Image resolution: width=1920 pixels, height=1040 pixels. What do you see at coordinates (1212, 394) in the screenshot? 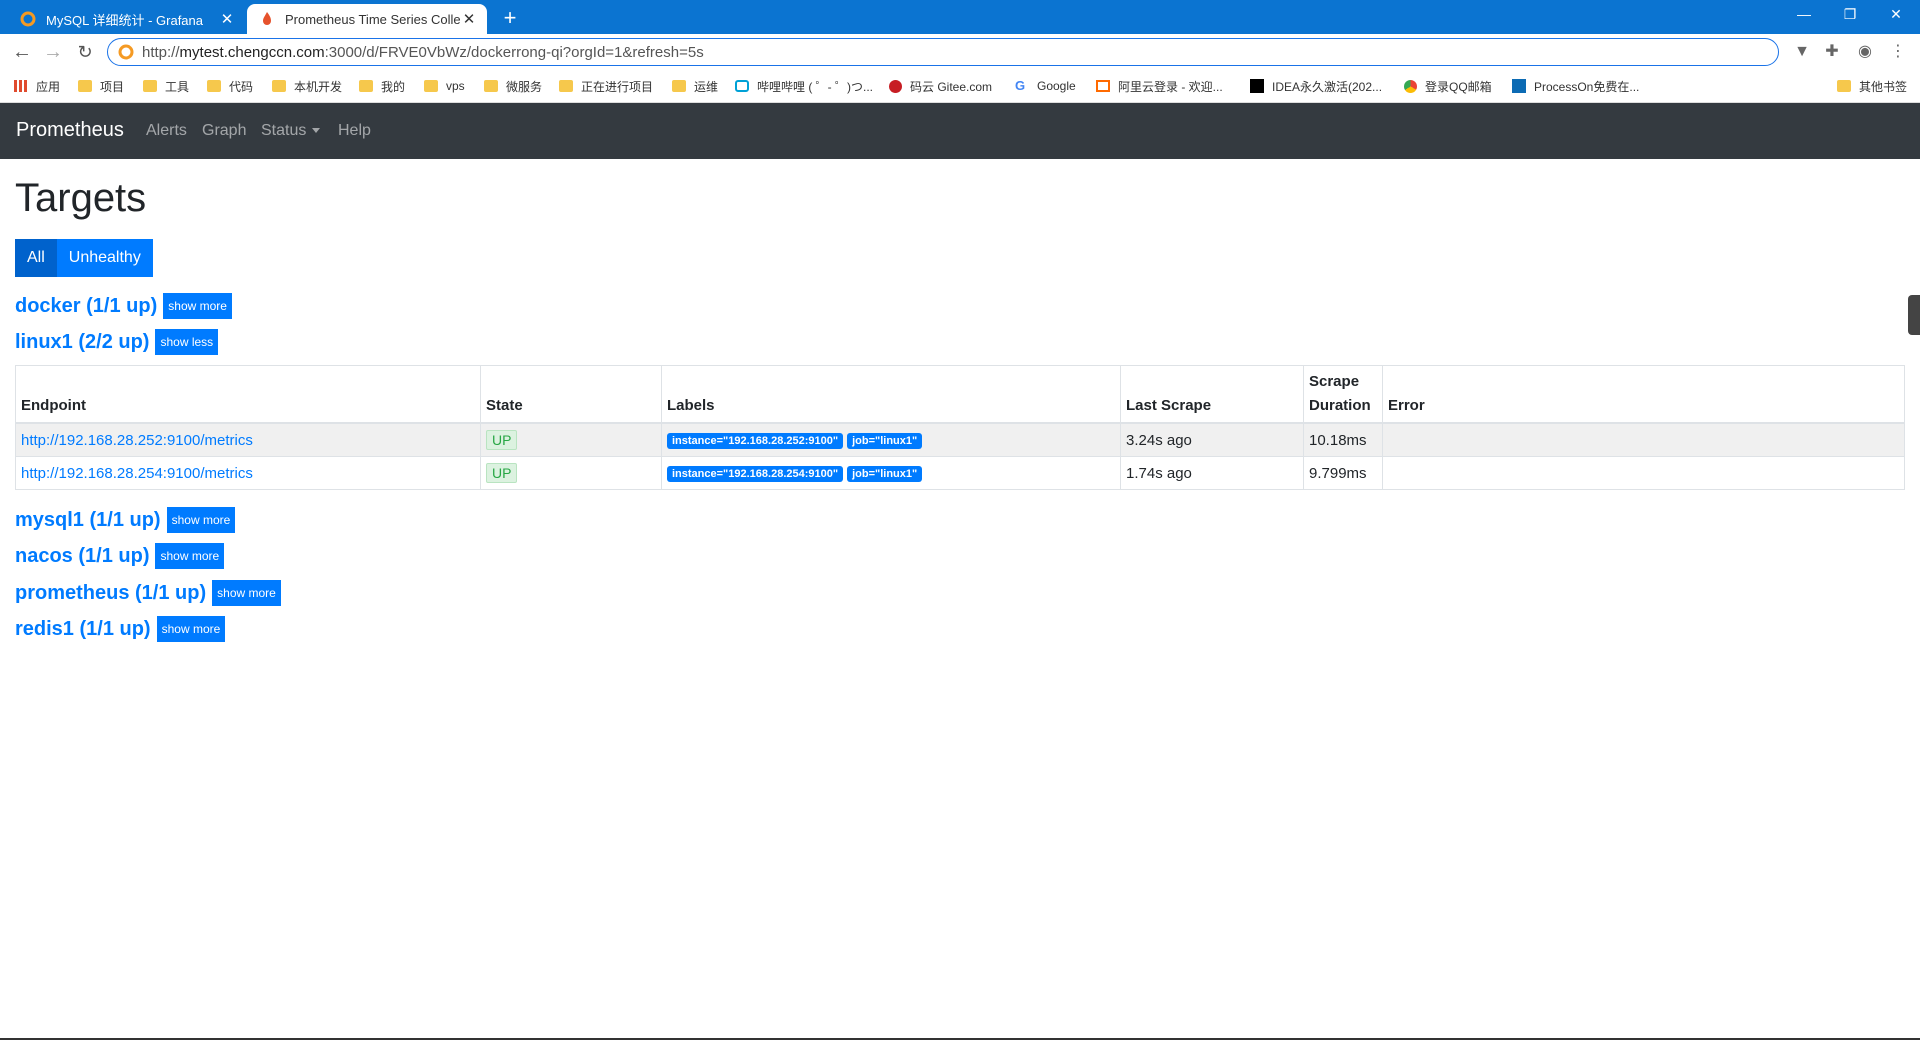
I see `col-last-scrape: Last Scrape` at bounding box center [1212, 394].